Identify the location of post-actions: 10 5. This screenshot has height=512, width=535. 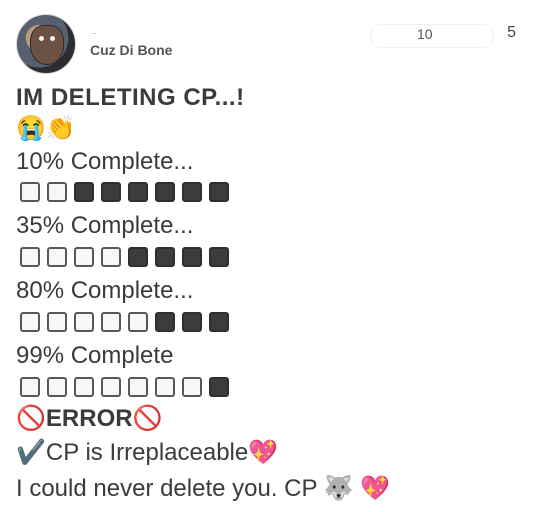
(445, 36).